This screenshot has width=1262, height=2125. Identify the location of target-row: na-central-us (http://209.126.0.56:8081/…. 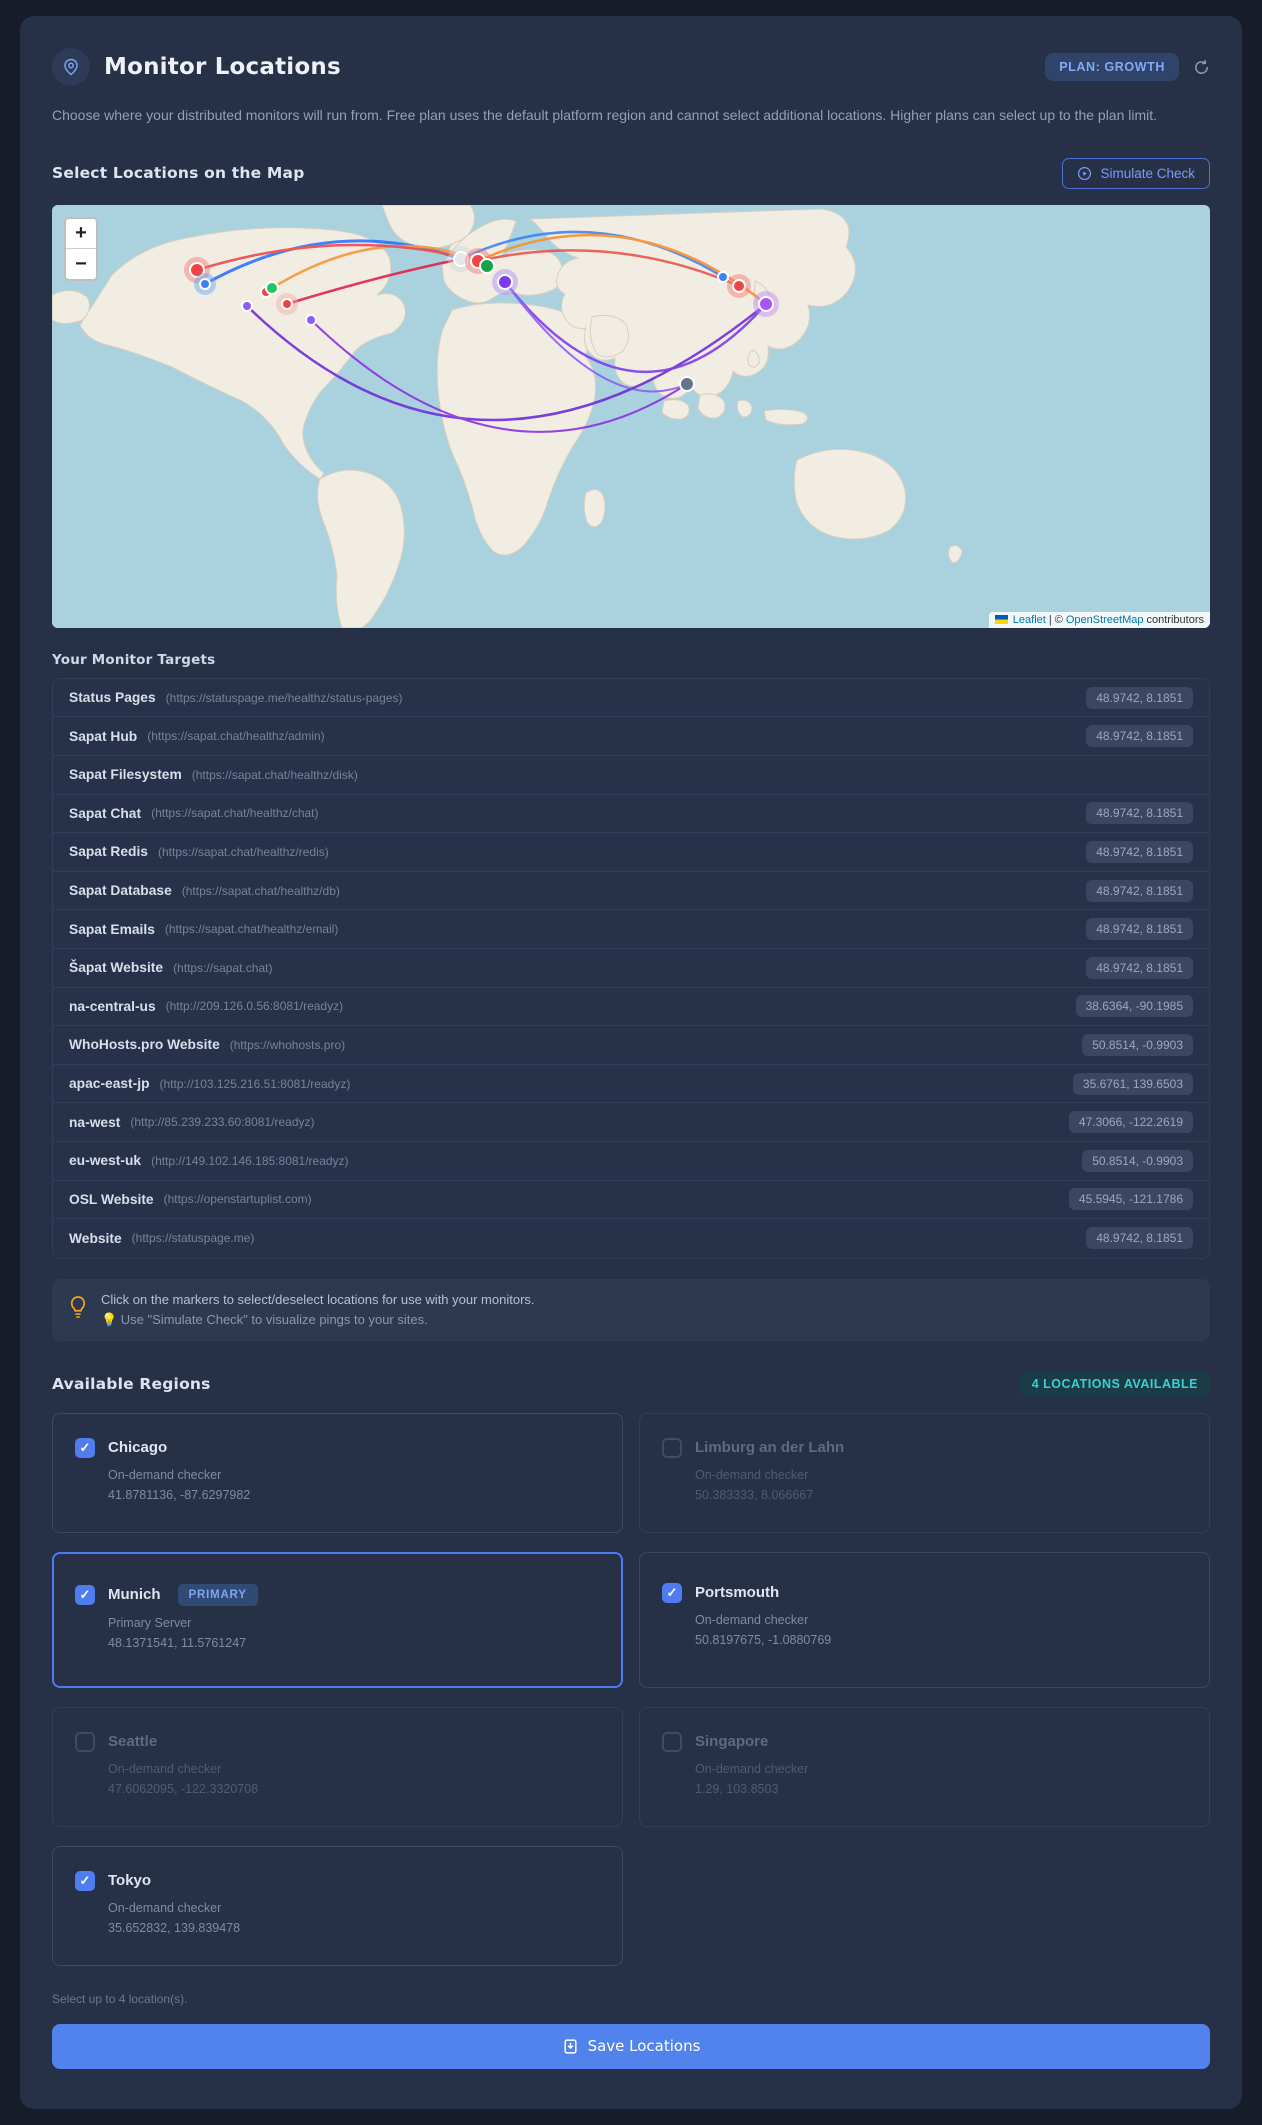
(631, 1007).